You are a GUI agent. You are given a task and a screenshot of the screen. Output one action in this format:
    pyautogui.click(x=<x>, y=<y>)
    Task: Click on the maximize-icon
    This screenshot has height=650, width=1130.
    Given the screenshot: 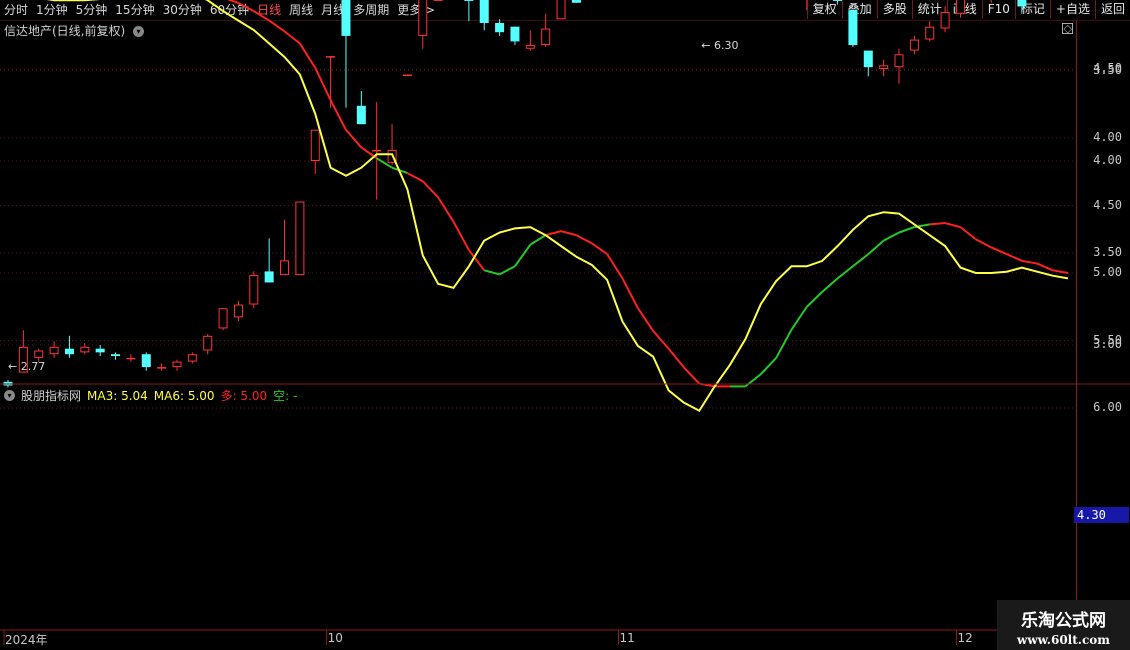 What is the action you would take?
    pyautogui.click(x=1067, y=28)
    